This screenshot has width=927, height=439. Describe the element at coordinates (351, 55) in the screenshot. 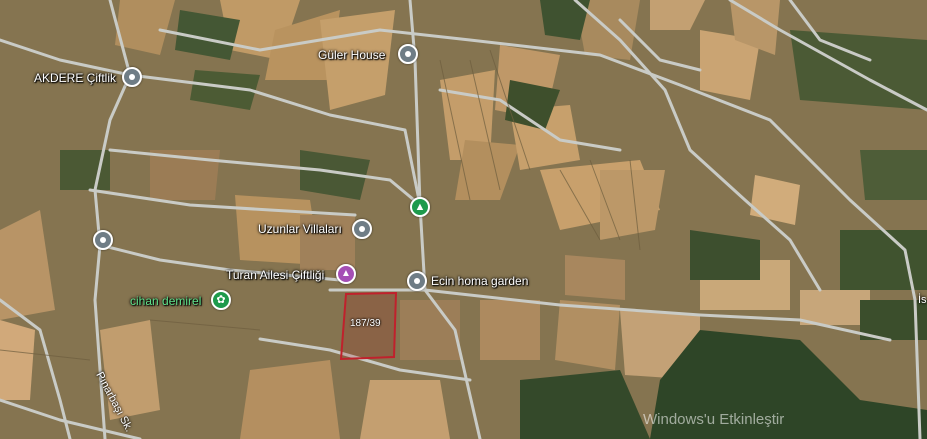

I see `place-label-guler-house: Güler House` at that location.